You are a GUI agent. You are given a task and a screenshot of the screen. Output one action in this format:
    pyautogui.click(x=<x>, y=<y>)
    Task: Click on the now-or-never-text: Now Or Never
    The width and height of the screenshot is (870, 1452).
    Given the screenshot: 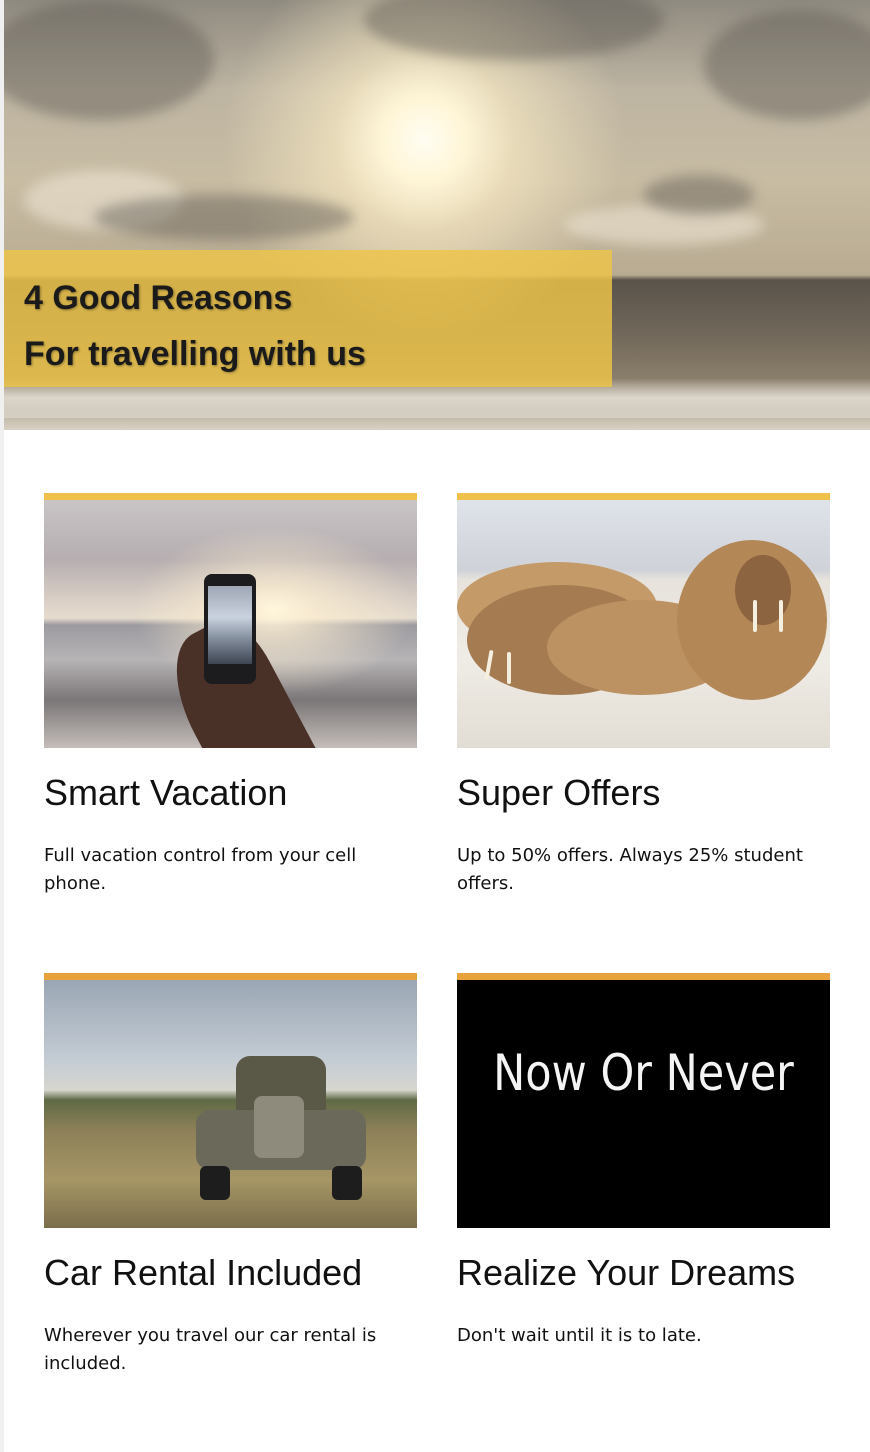 What is the action you would take?
    pyautogui.click(x=643, y=1073)
    